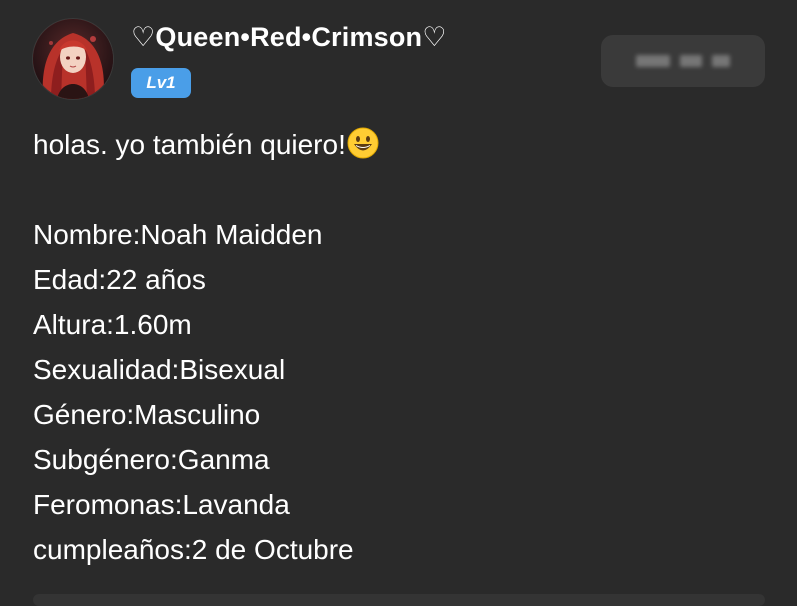 The width and height of the screenshot is (797, 606). Describe the element at coordinates (403, 144) in the screenshot. I see `intro-line: holas. yo también quiero!` at that location.